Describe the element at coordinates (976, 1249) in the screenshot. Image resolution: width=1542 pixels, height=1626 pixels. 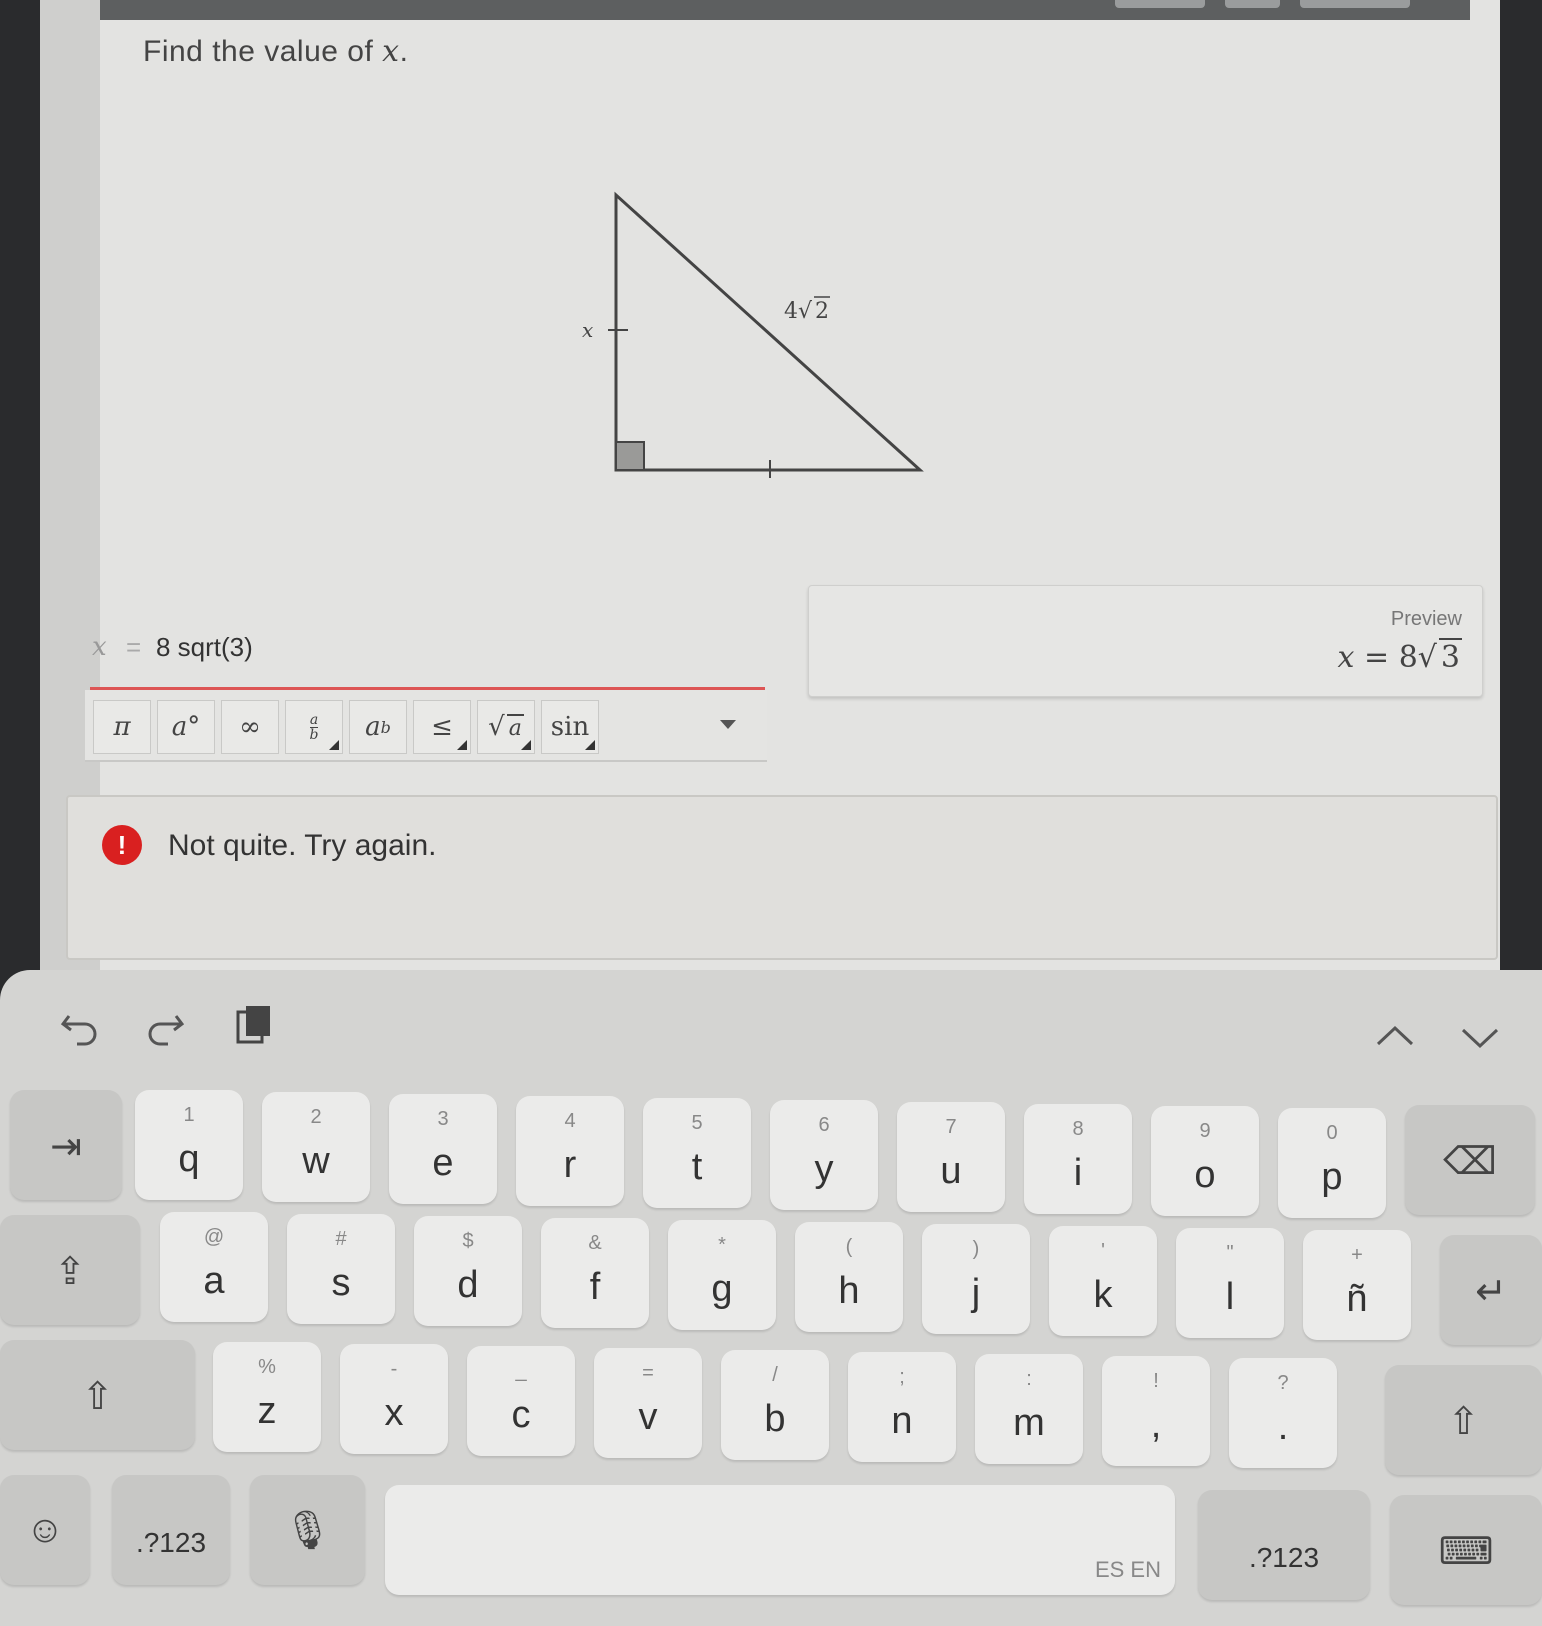
I see `key-secondary-label: )` at that location.